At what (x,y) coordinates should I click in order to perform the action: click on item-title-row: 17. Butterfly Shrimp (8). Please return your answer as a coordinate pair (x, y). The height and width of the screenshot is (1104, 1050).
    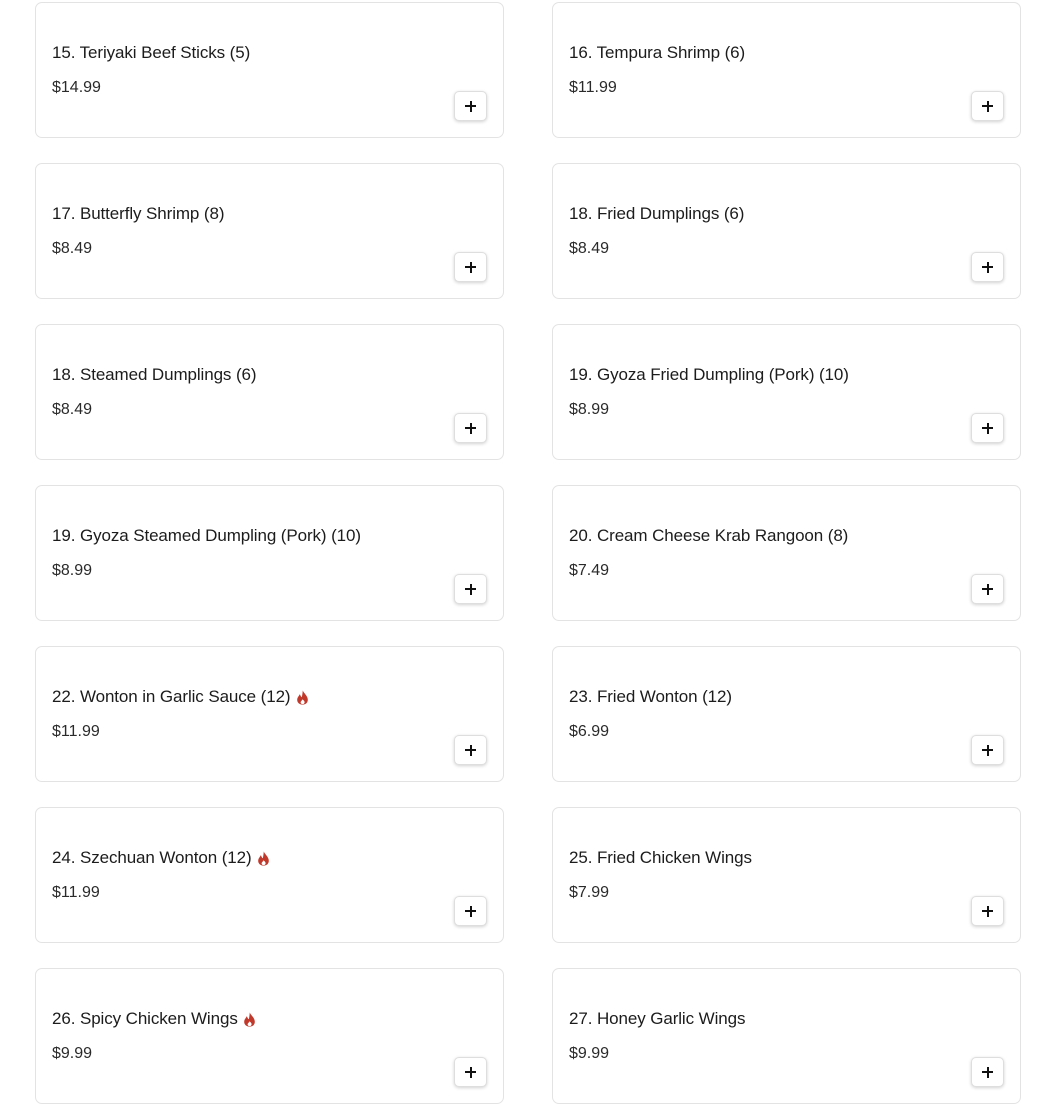
    Looking at the image, I should click on (138, 214).